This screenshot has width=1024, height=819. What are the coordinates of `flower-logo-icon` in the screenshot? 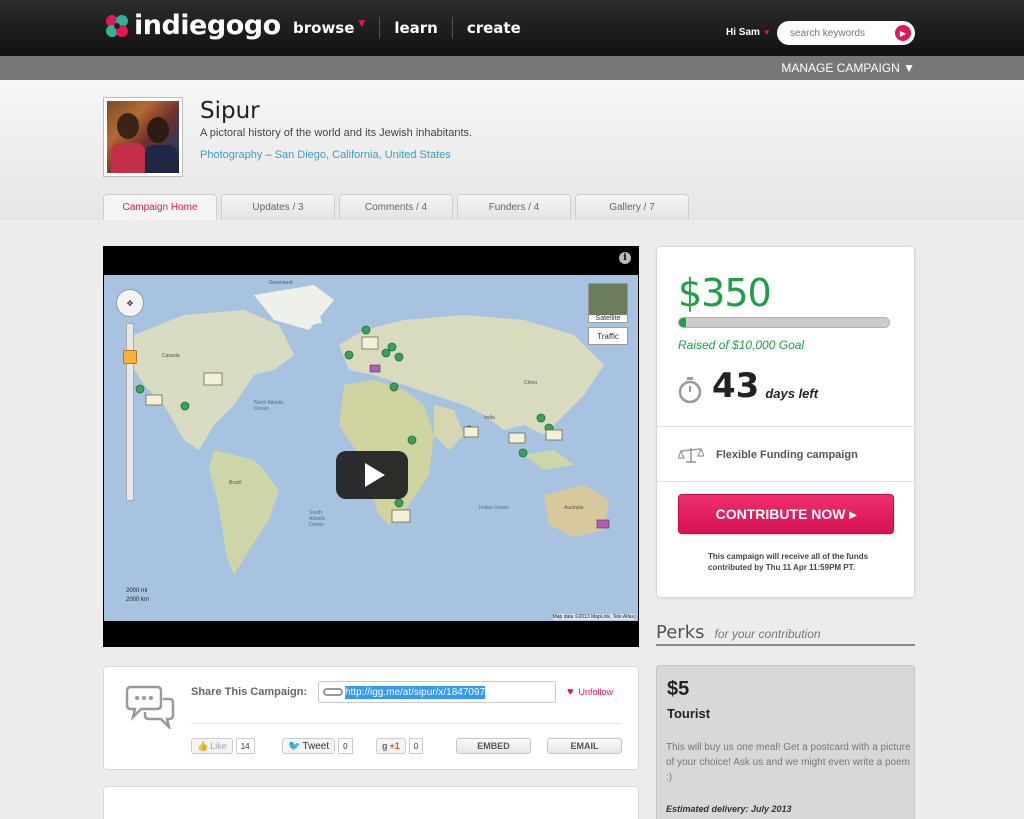 It's located at (117, 25).